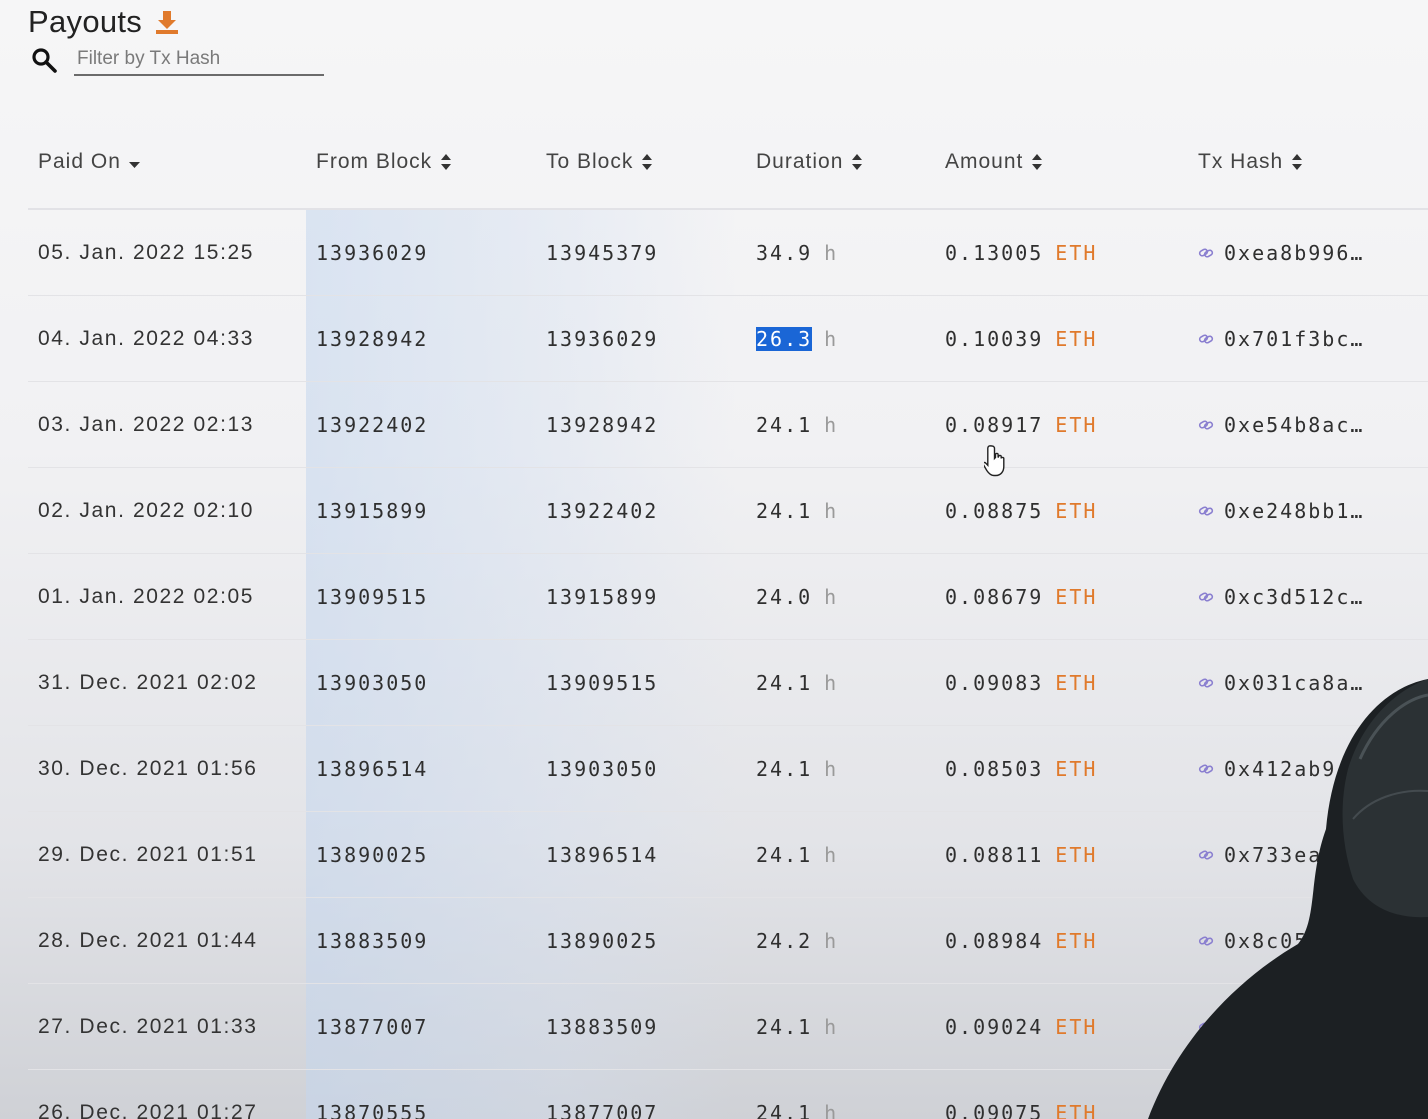  I want to click on tx-hash-link: 0xc, so click(1245, 1027).